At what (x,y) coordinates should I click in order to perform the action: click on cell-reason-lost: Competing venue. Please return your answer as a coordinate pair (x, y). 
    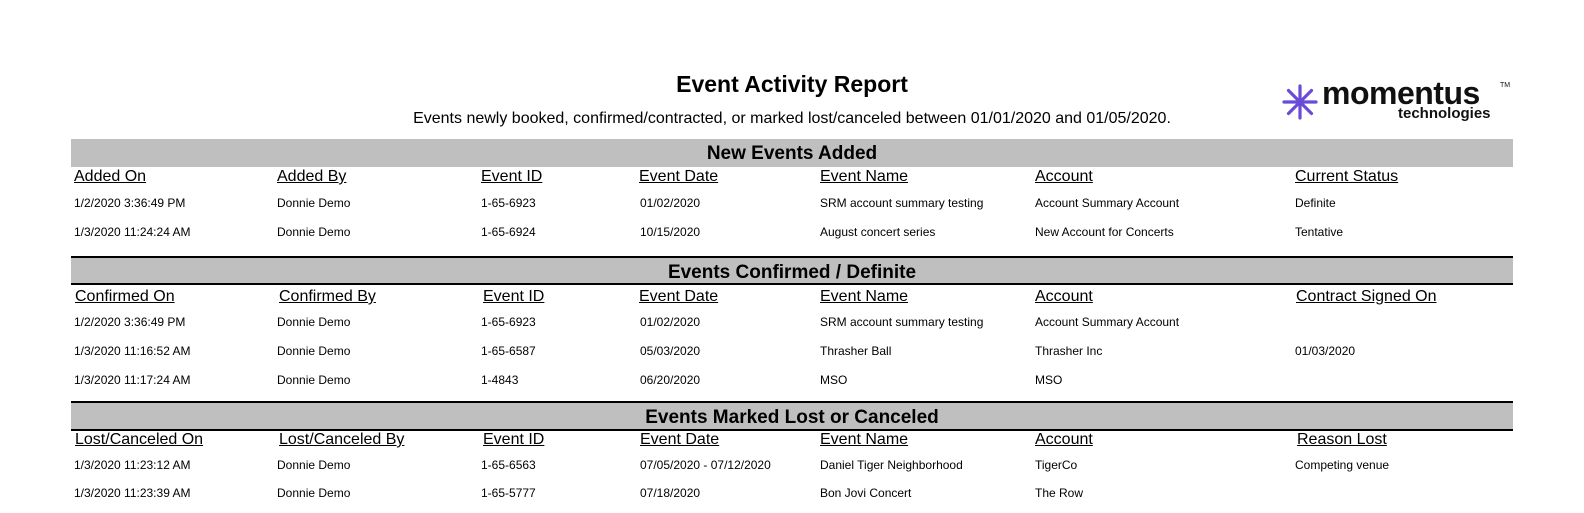
    Looking at the image, I should click on (1342, 465).